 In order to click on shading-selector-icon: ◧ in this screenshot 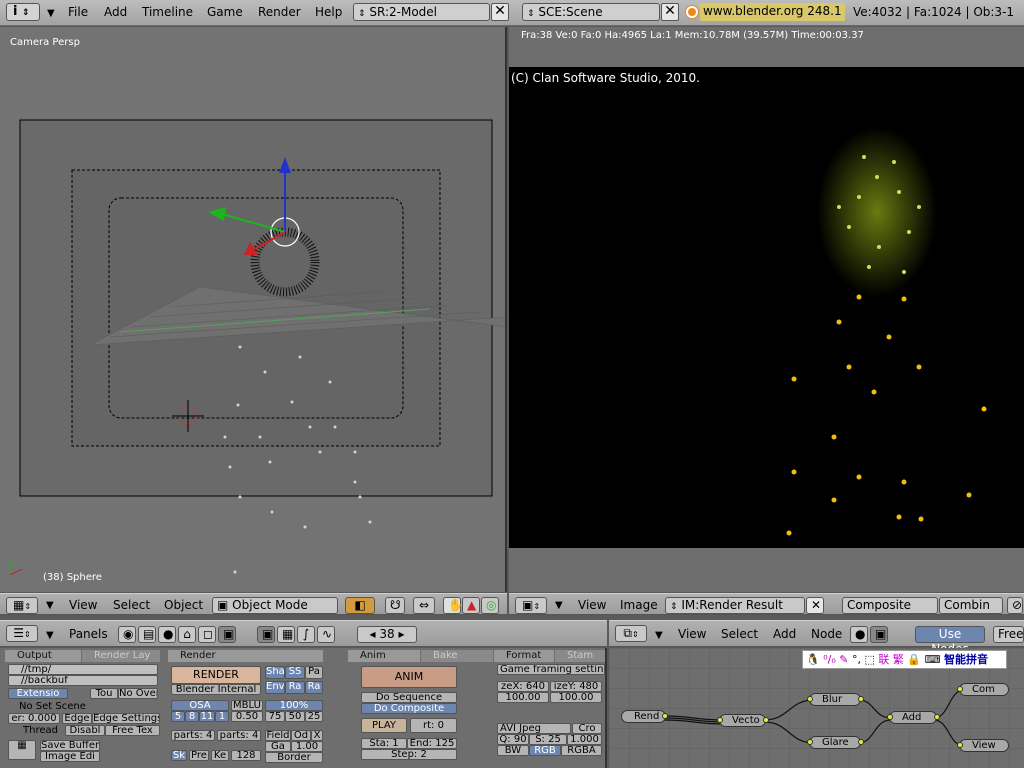, I will do `click(360, 605)`.